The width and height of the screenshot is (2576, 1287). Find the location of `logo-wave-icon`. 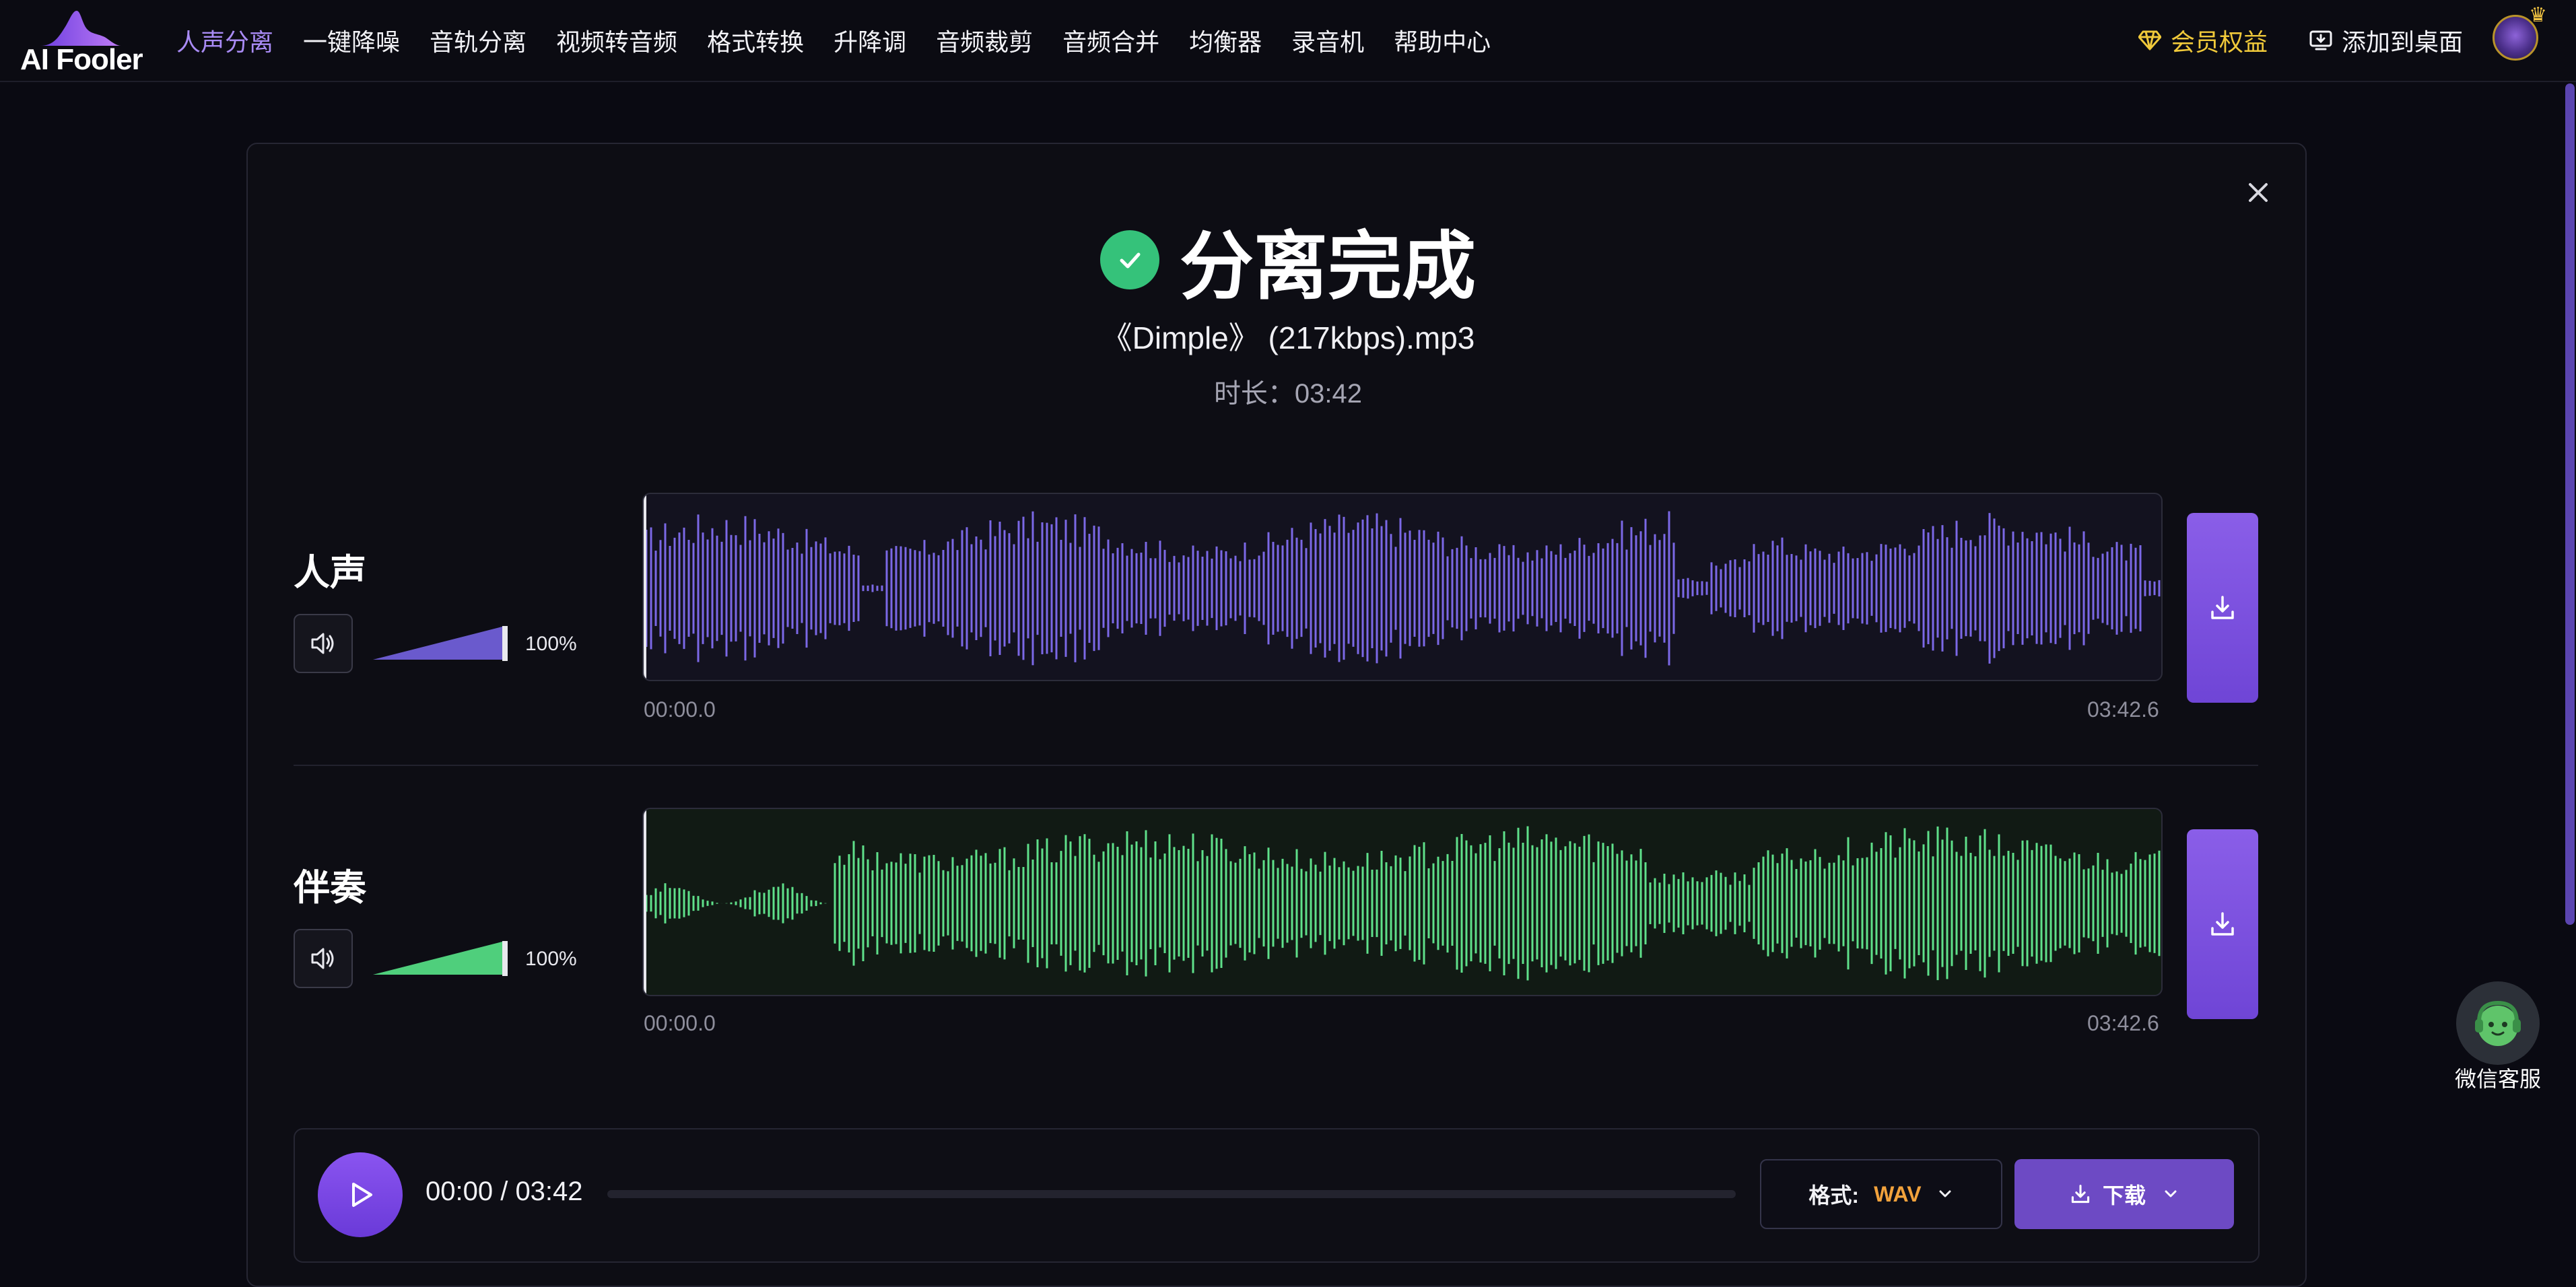

logo-wave-icon is located at coordinates (80, 29).